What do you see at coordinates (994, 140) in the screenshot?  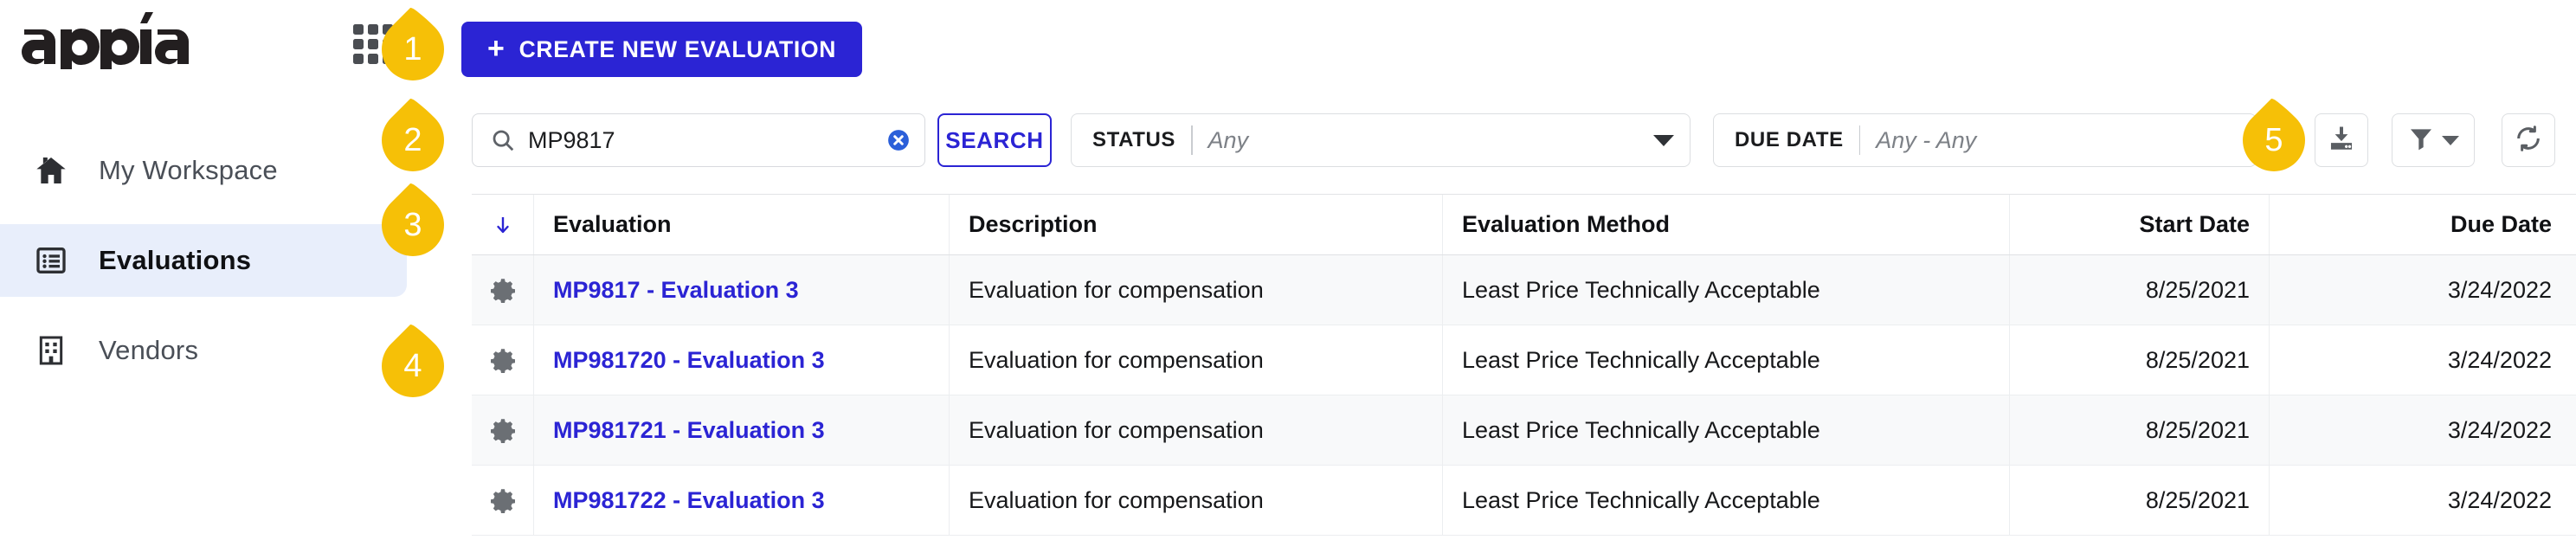 I see `search-button: SEARCH` at bounding box center [994, 140].